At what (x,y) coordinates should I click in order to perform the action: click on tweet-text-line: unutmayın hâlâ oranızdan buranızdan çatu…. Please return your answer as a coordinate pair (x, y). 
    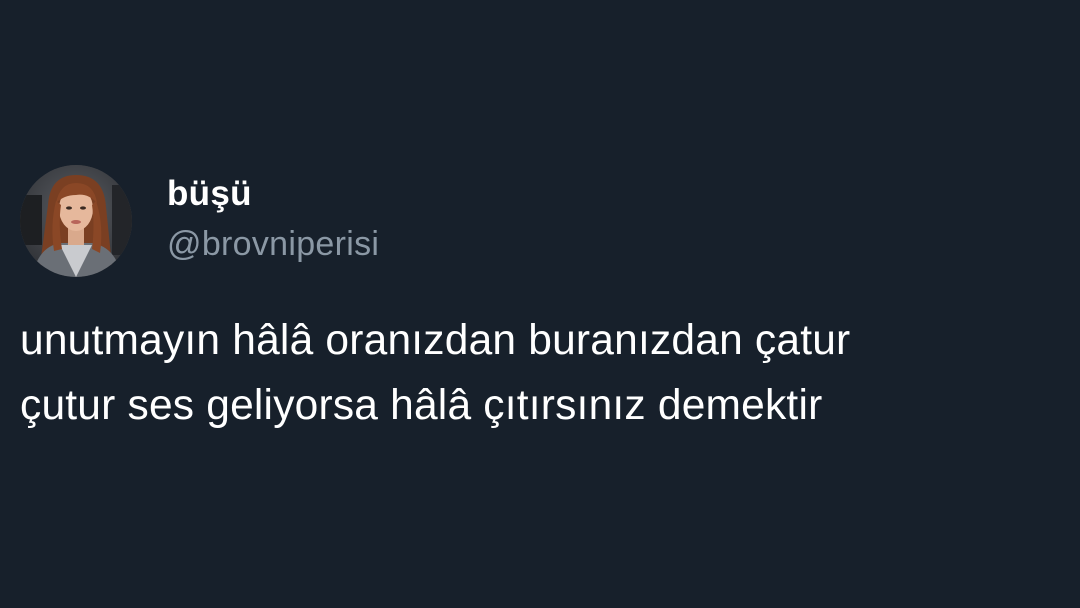
    Looking at the image, I should click on (435, 340).